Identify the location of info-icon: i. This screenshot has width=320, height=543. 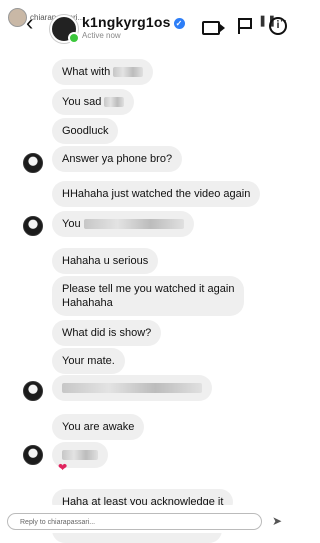
(278, 26).